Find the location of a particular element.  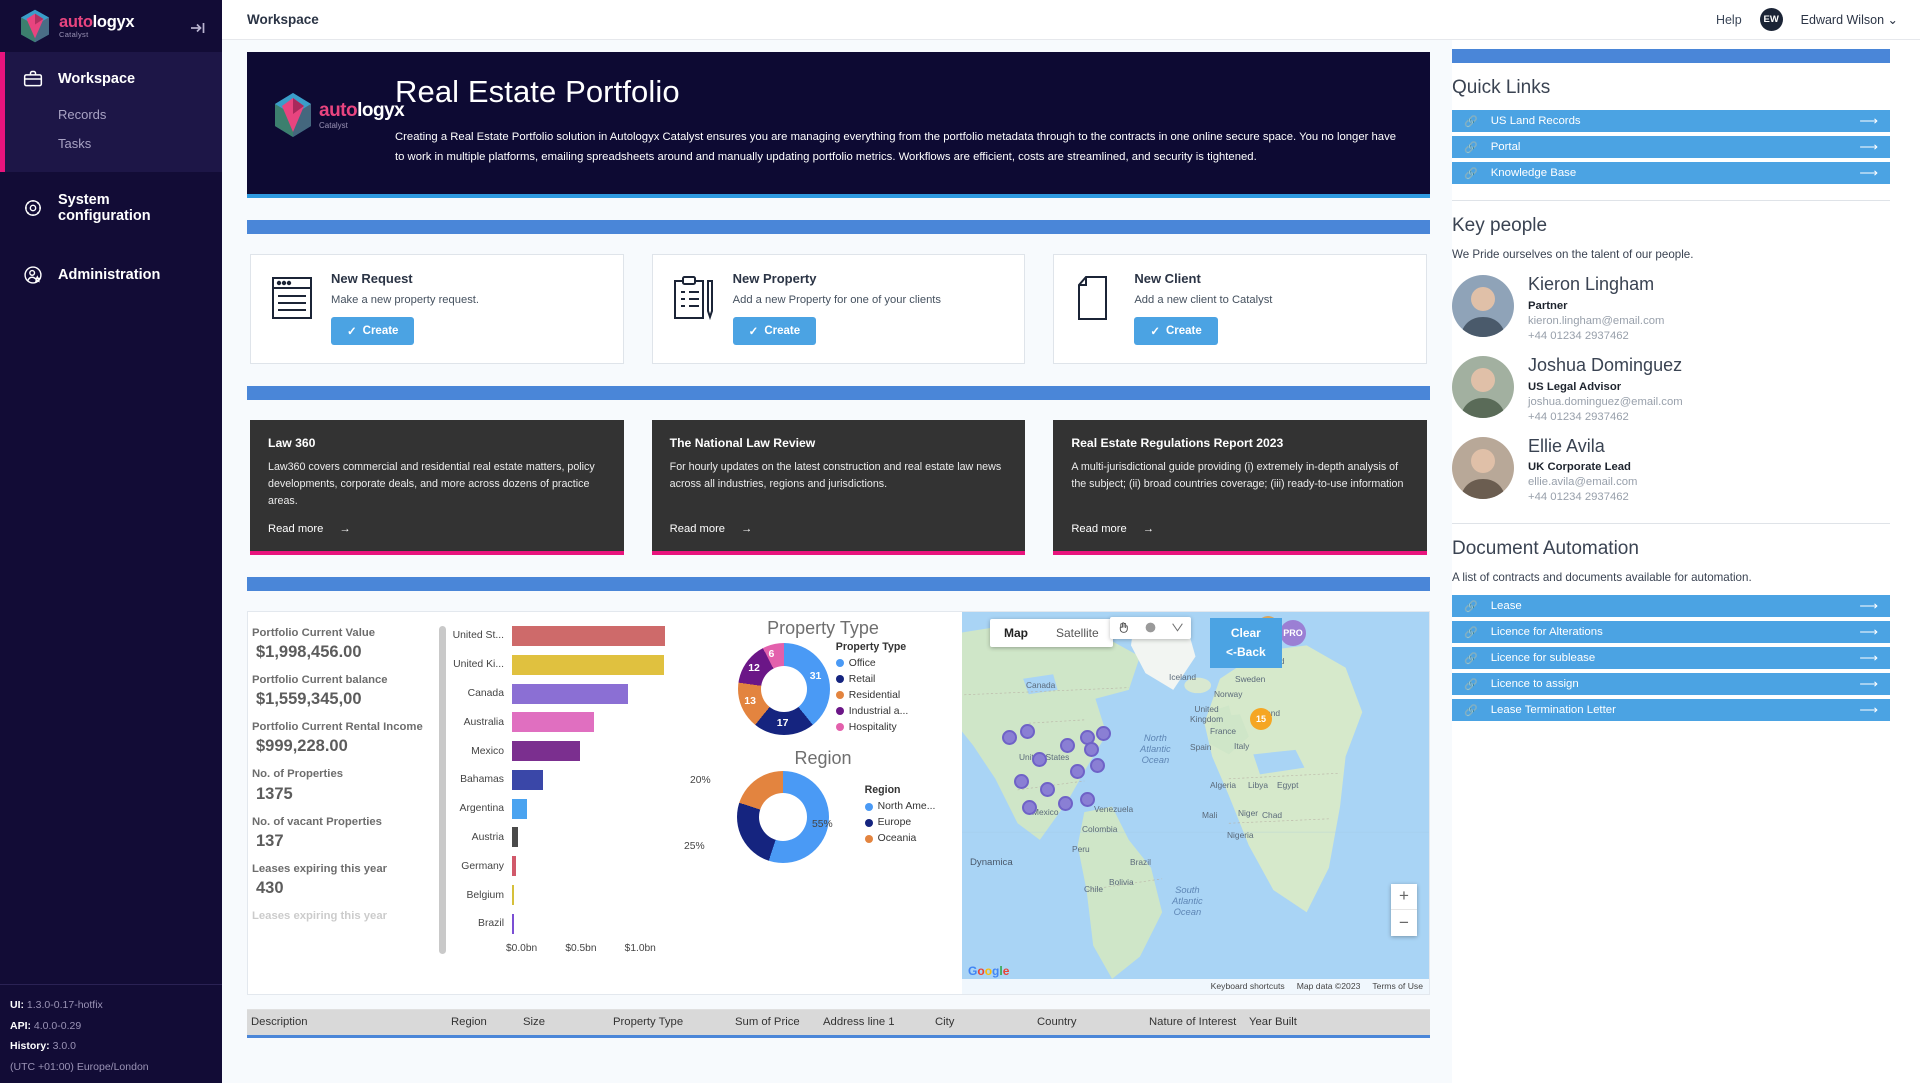

map-terms-of-use: Terms of Use is located at coordinates (1397, 986).